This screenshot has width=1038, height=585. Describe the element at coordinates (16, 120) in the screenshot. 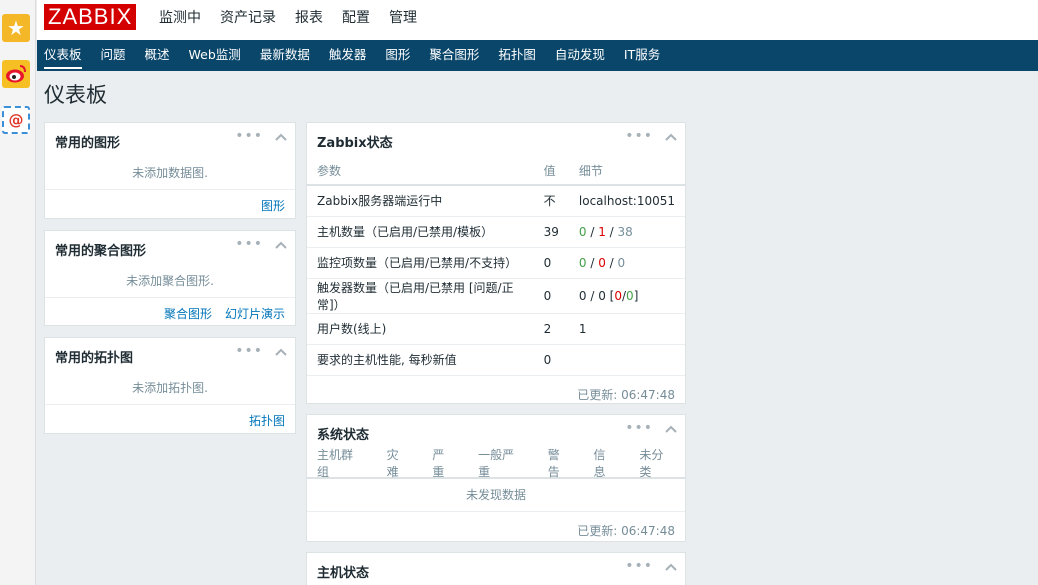

I see `mail-icon: @` at that location.